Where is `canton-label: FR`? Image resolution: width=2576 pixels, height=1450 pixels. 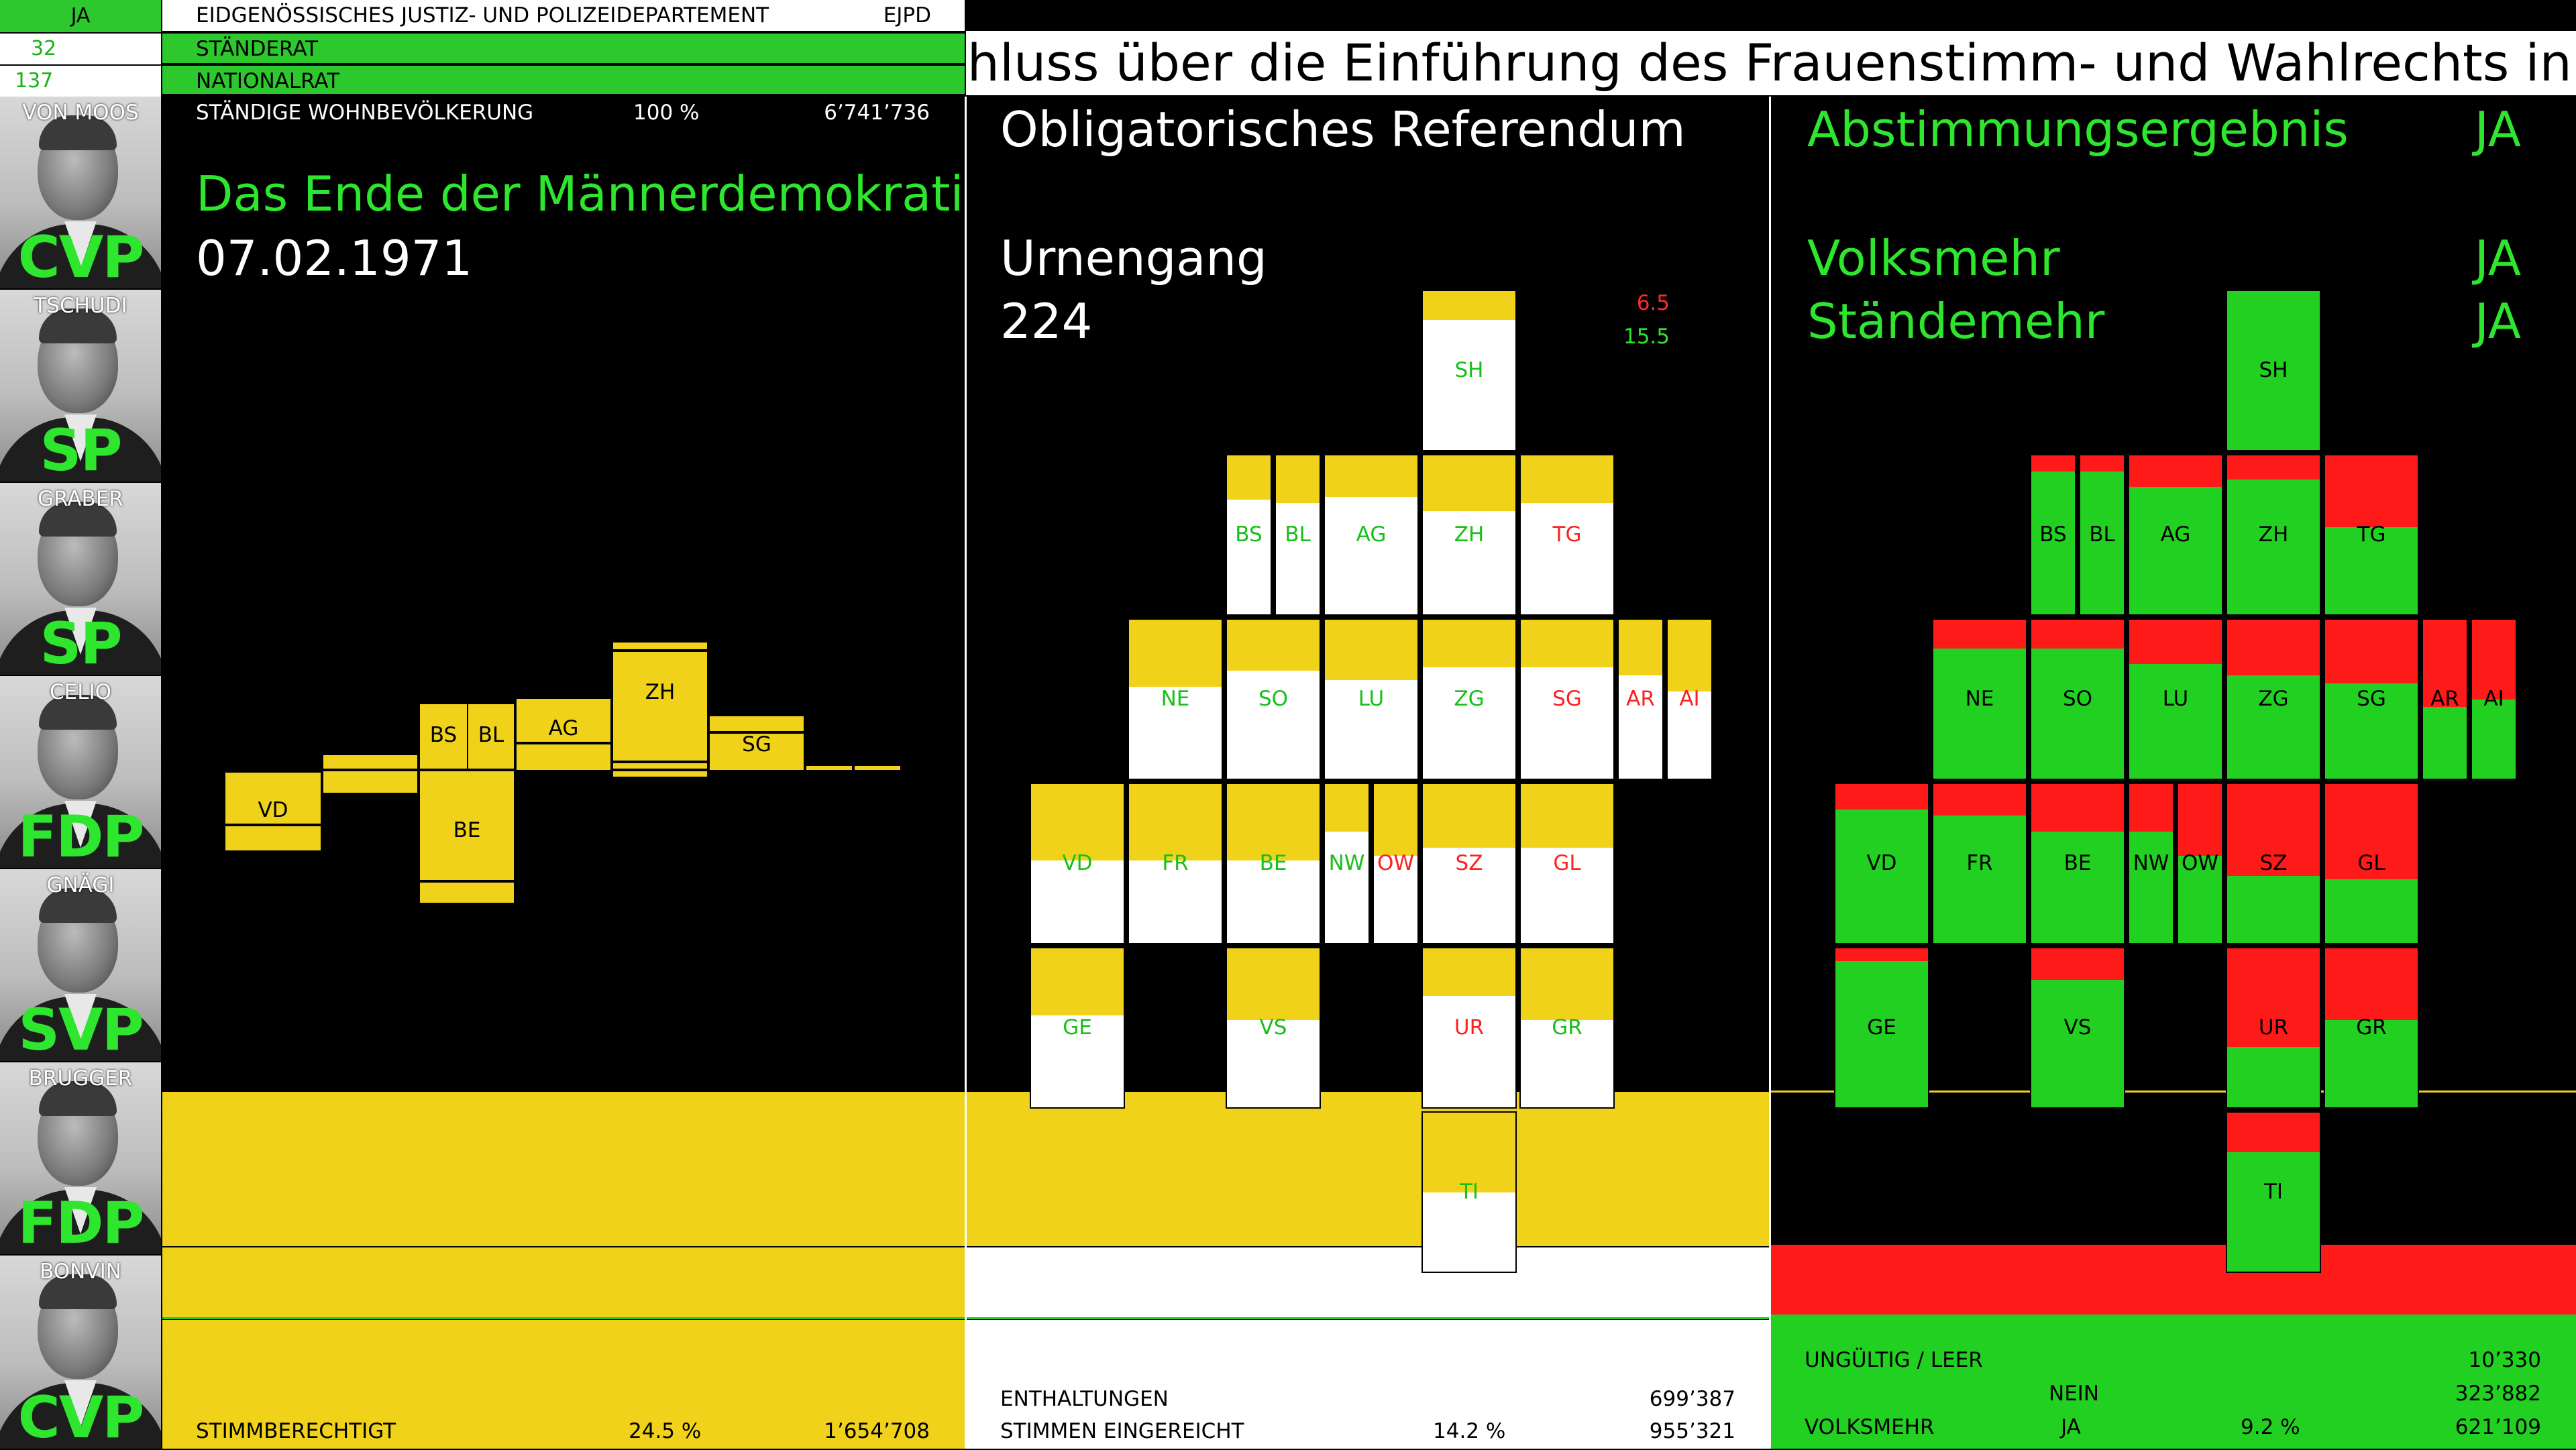
canton-label: FR is located at coordinates (1979, 862).